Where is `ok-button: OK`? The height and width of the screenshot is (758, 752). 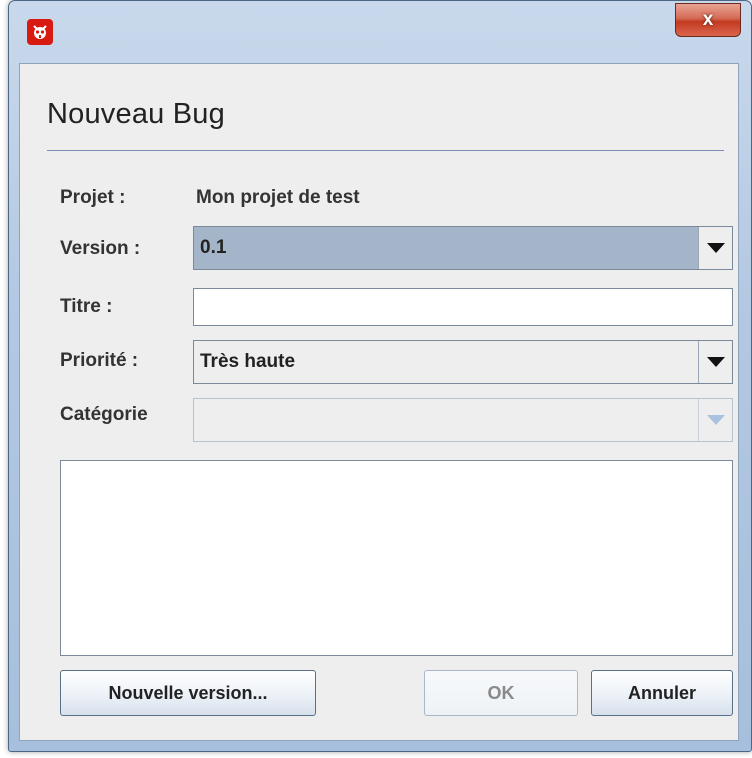
ok-button: OK is located at coordinates (501, 693).